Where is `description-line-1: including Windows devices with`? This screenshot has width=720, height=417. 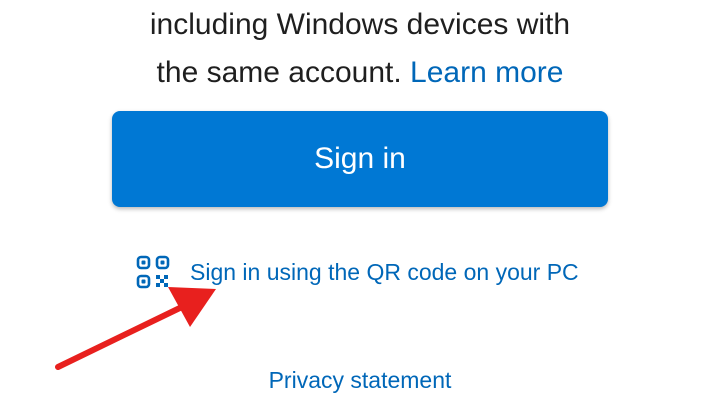
description-line-1: including Windows devices with is located at coordinates (360, 24).